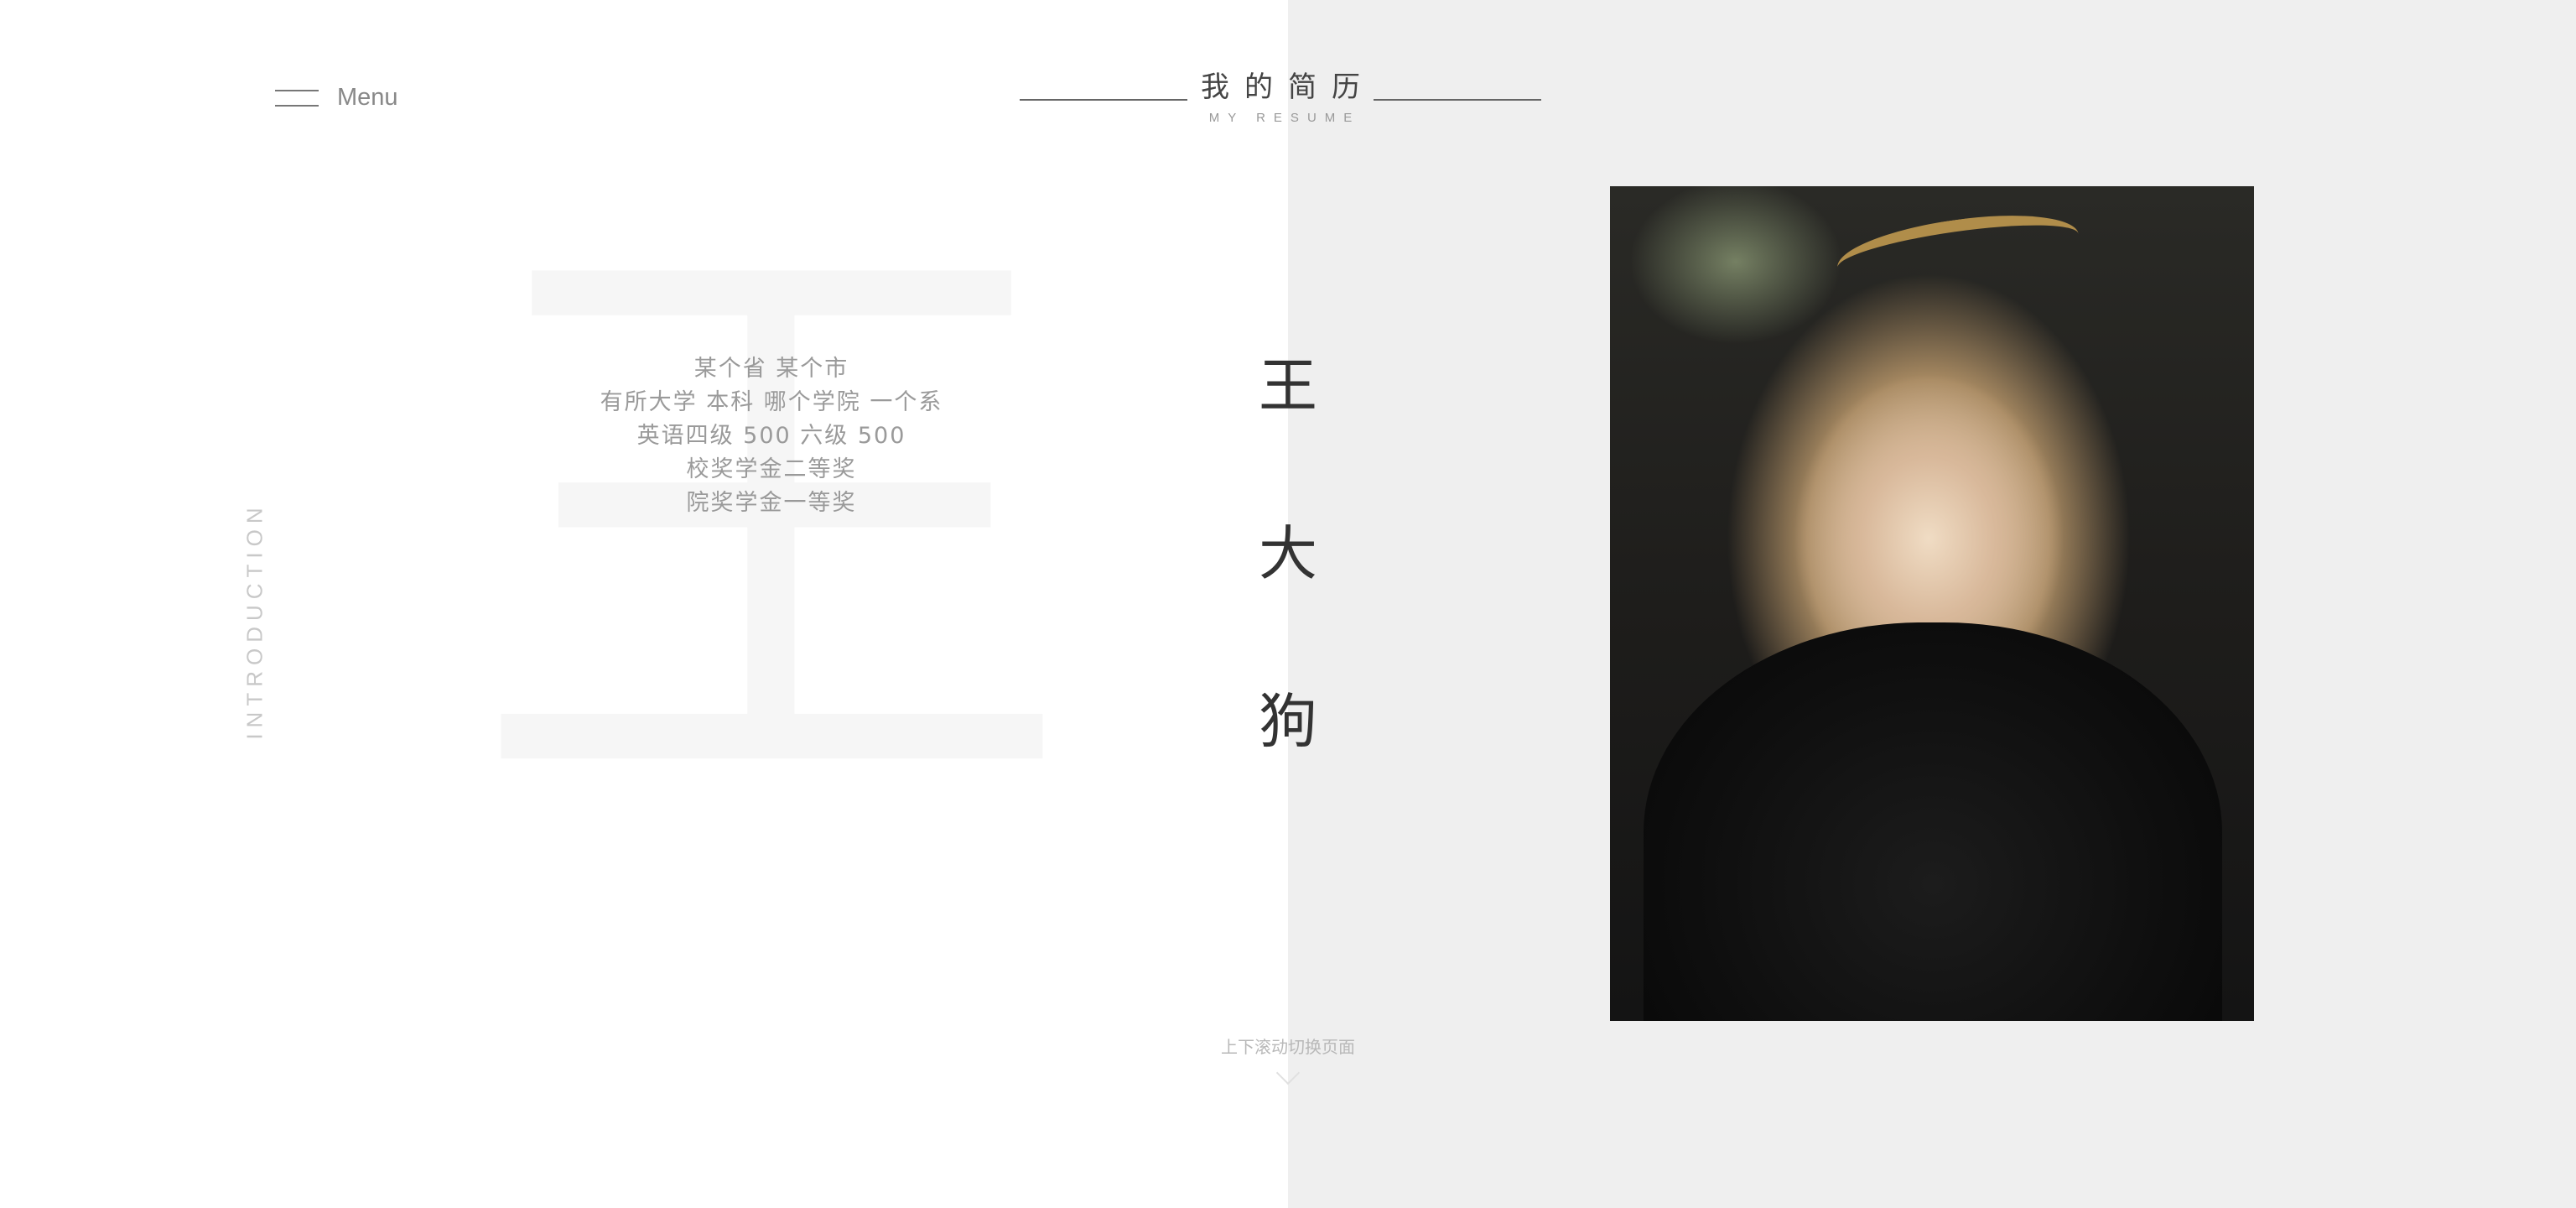 Image resolution: width=2576 pixels, height=1208 pixels. I want to click on name-char-2: 大, so click(1288, 554).